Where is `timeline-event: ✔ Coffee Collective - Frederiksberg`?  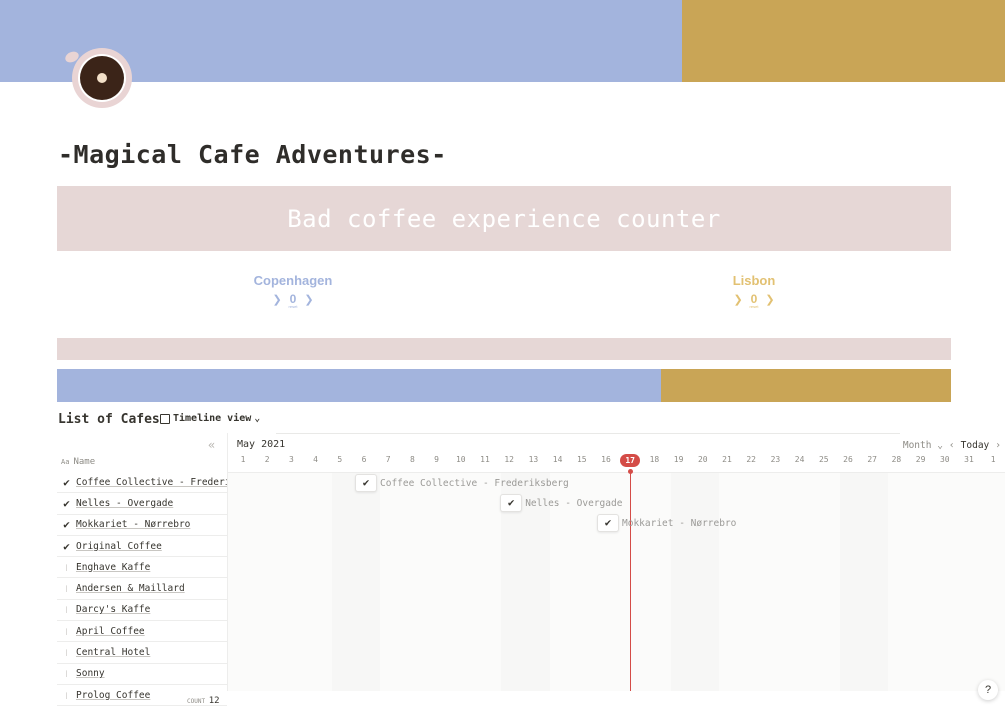
timeline-event: ✔ Coffee Collective - Frederiksberg is located at coordinates (462, 483).